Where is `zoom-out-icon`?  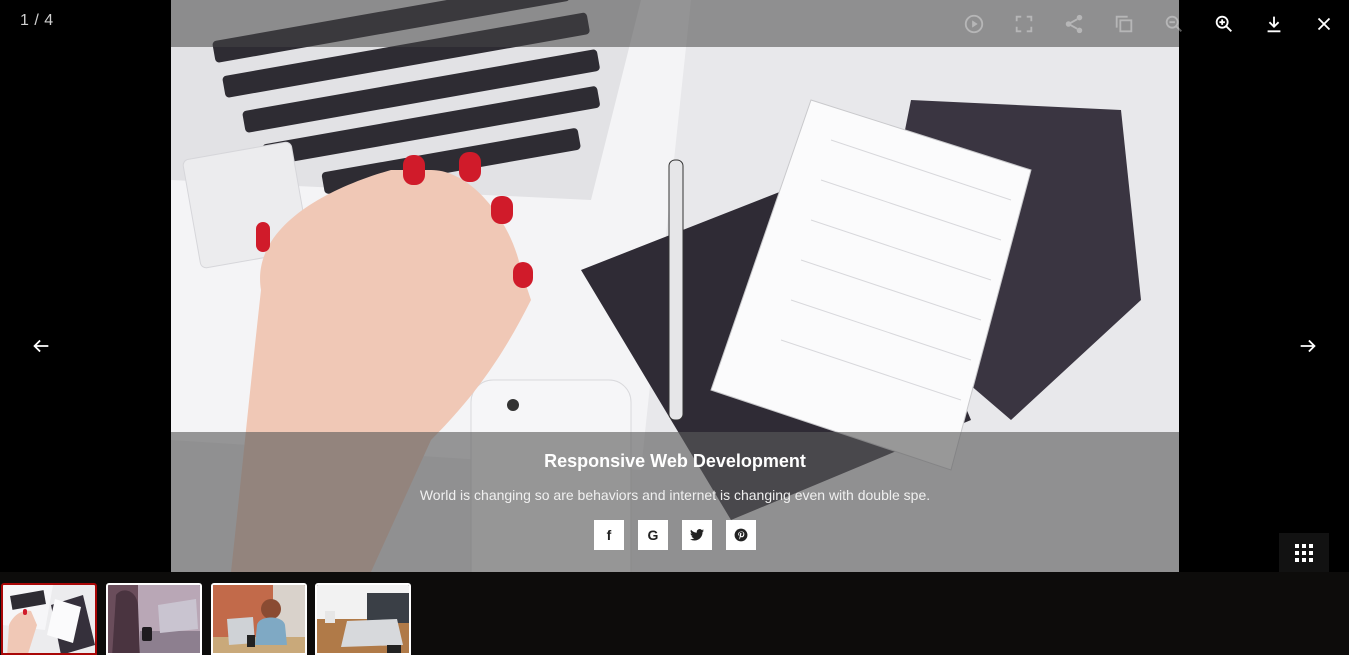
zoom-out-icon is located at coordinates (1173, 23).